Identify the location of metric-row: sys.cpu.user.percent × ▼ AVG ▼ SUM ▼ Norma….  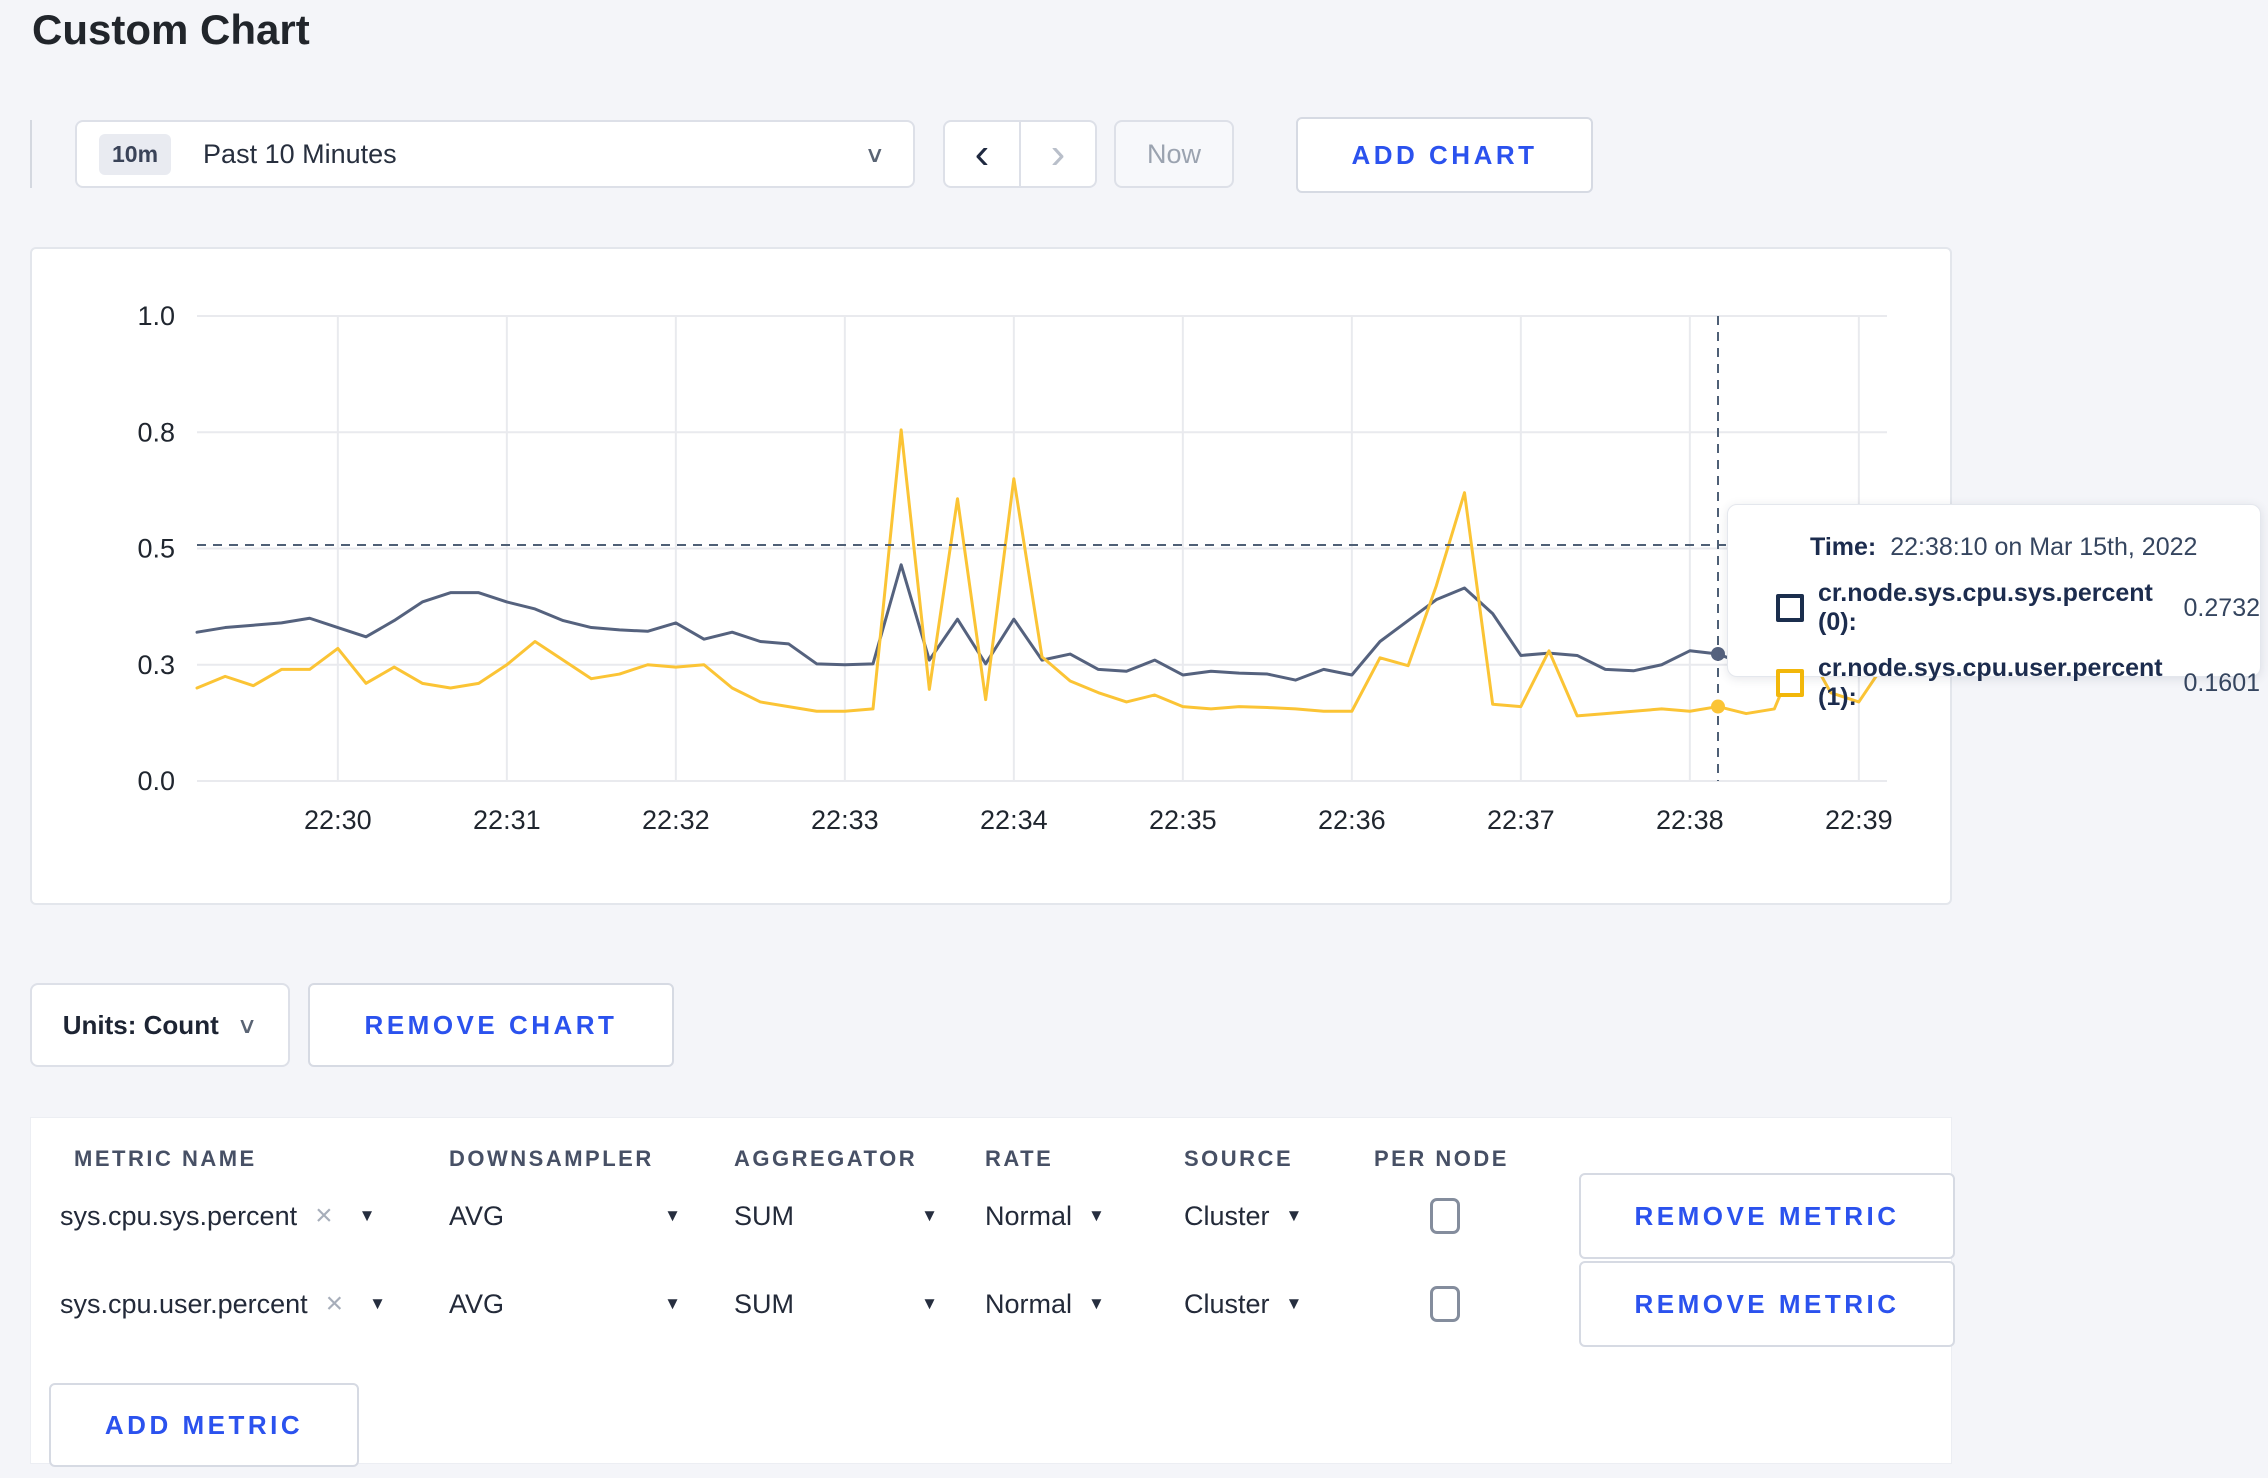
(993, 1304).